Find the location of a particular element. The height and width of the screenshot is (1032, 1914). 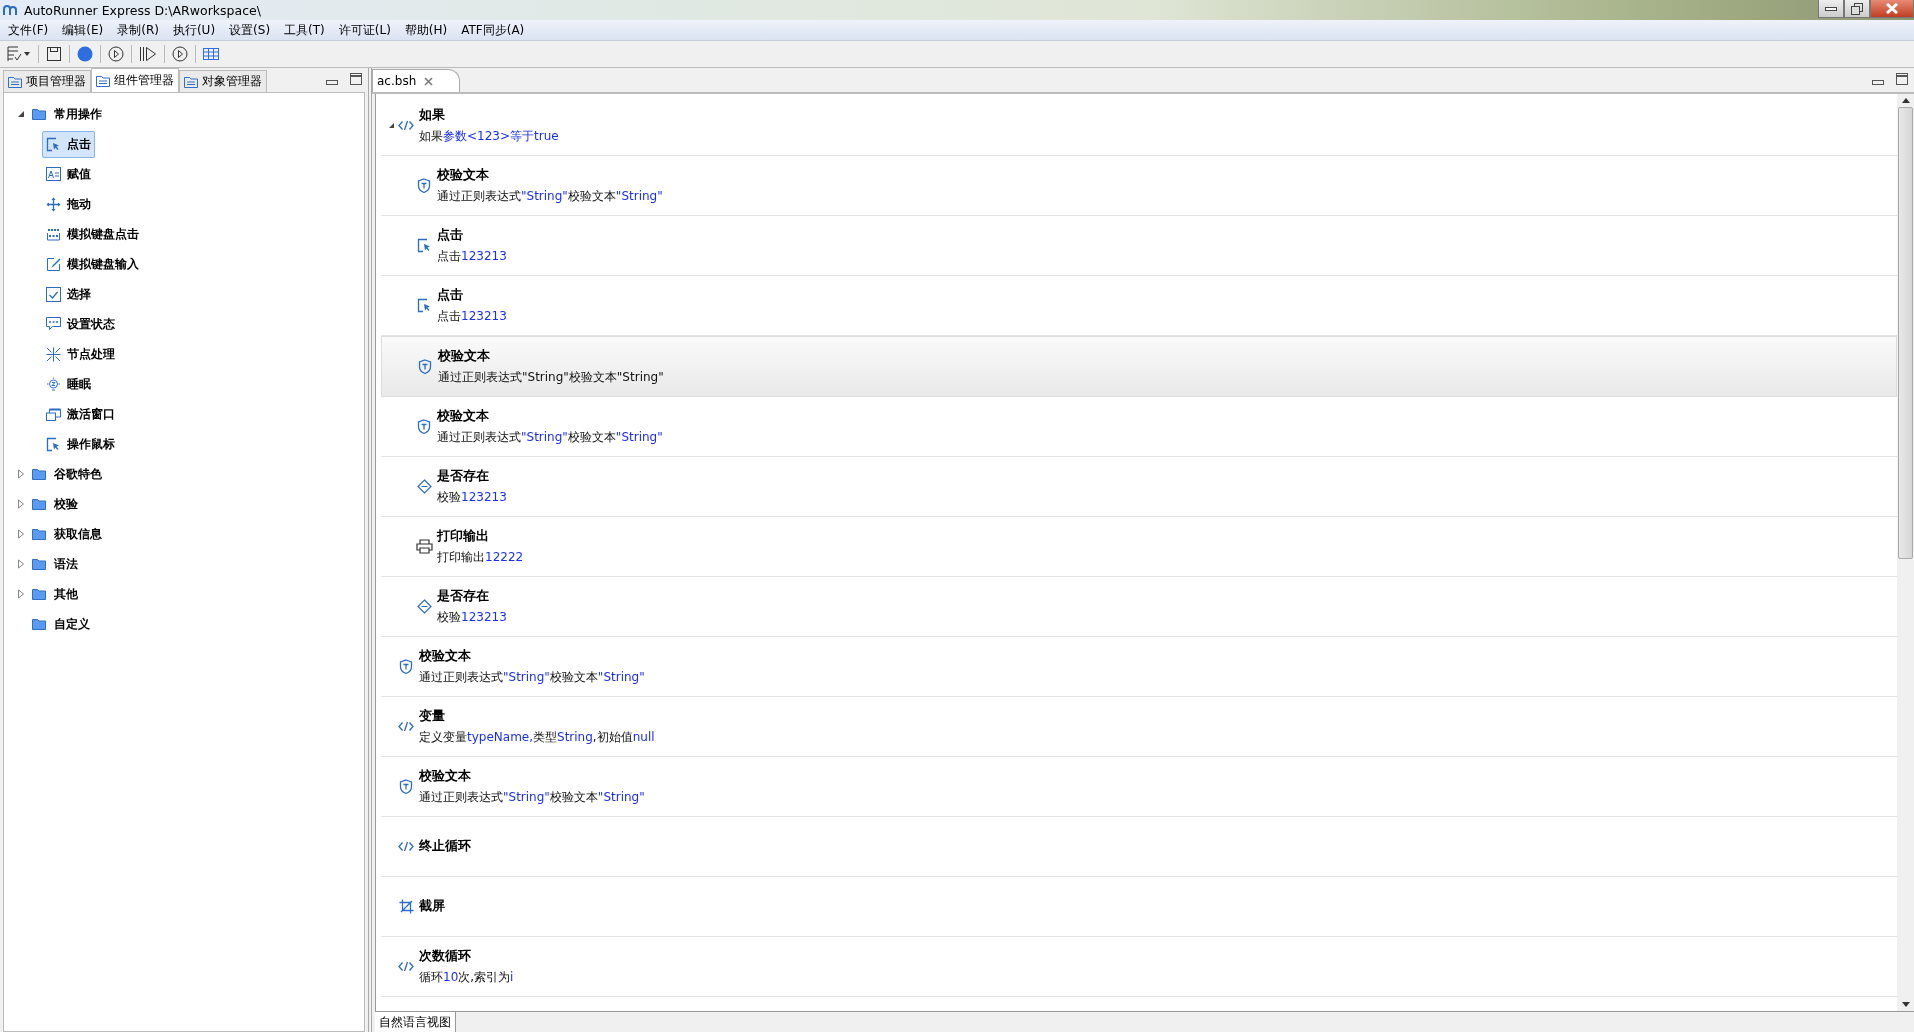

step-title: 变量 is located at coordinates (432, 716).